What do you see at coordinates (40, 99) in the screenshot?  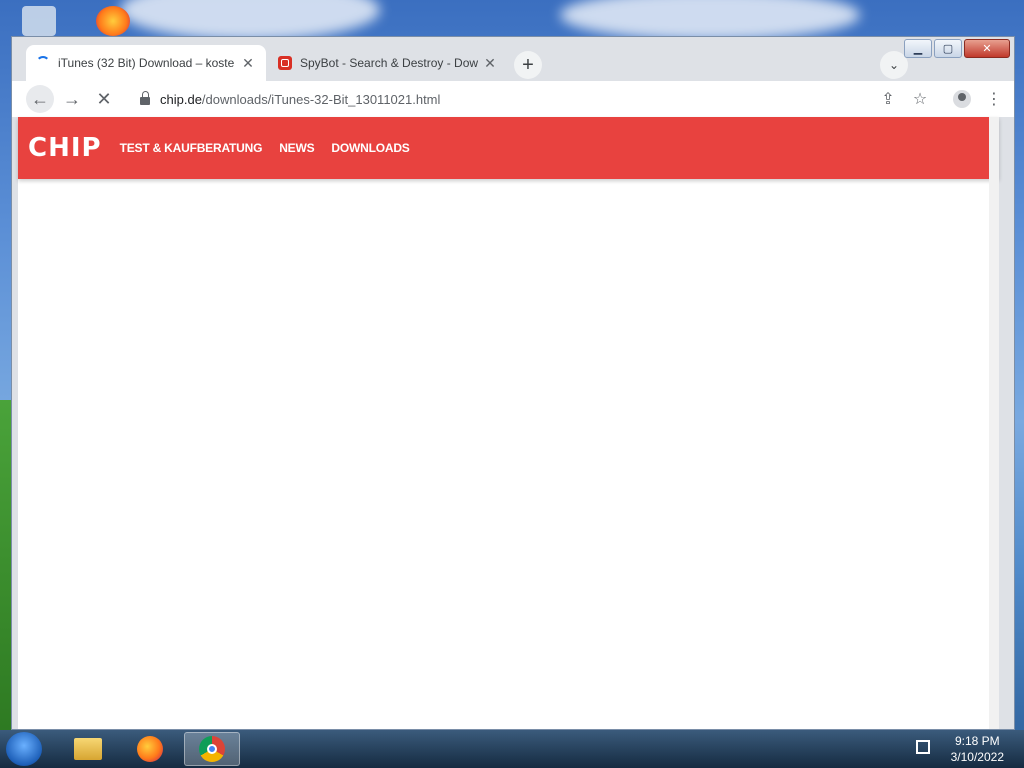 I see `back-button: ←` at bounding box center [40, 99].